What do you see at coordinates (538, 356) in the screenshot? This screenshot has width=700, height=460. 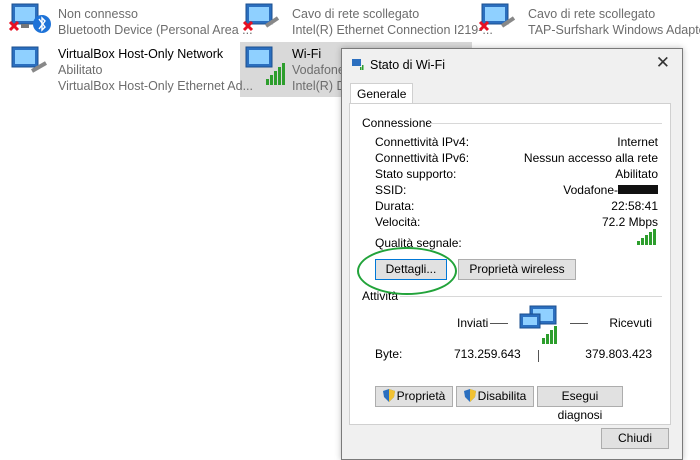 I see `bytes-separator` at bounding box center [538, 356].